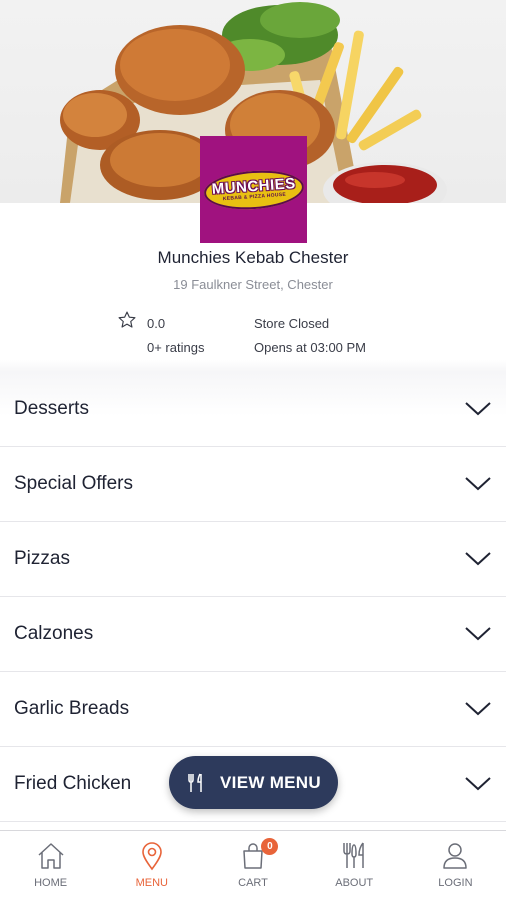  What do you see at coordinates (72, 708) in the screenshot?
I see `category-label: Garlic Breads` at bounding box center [72, 708].